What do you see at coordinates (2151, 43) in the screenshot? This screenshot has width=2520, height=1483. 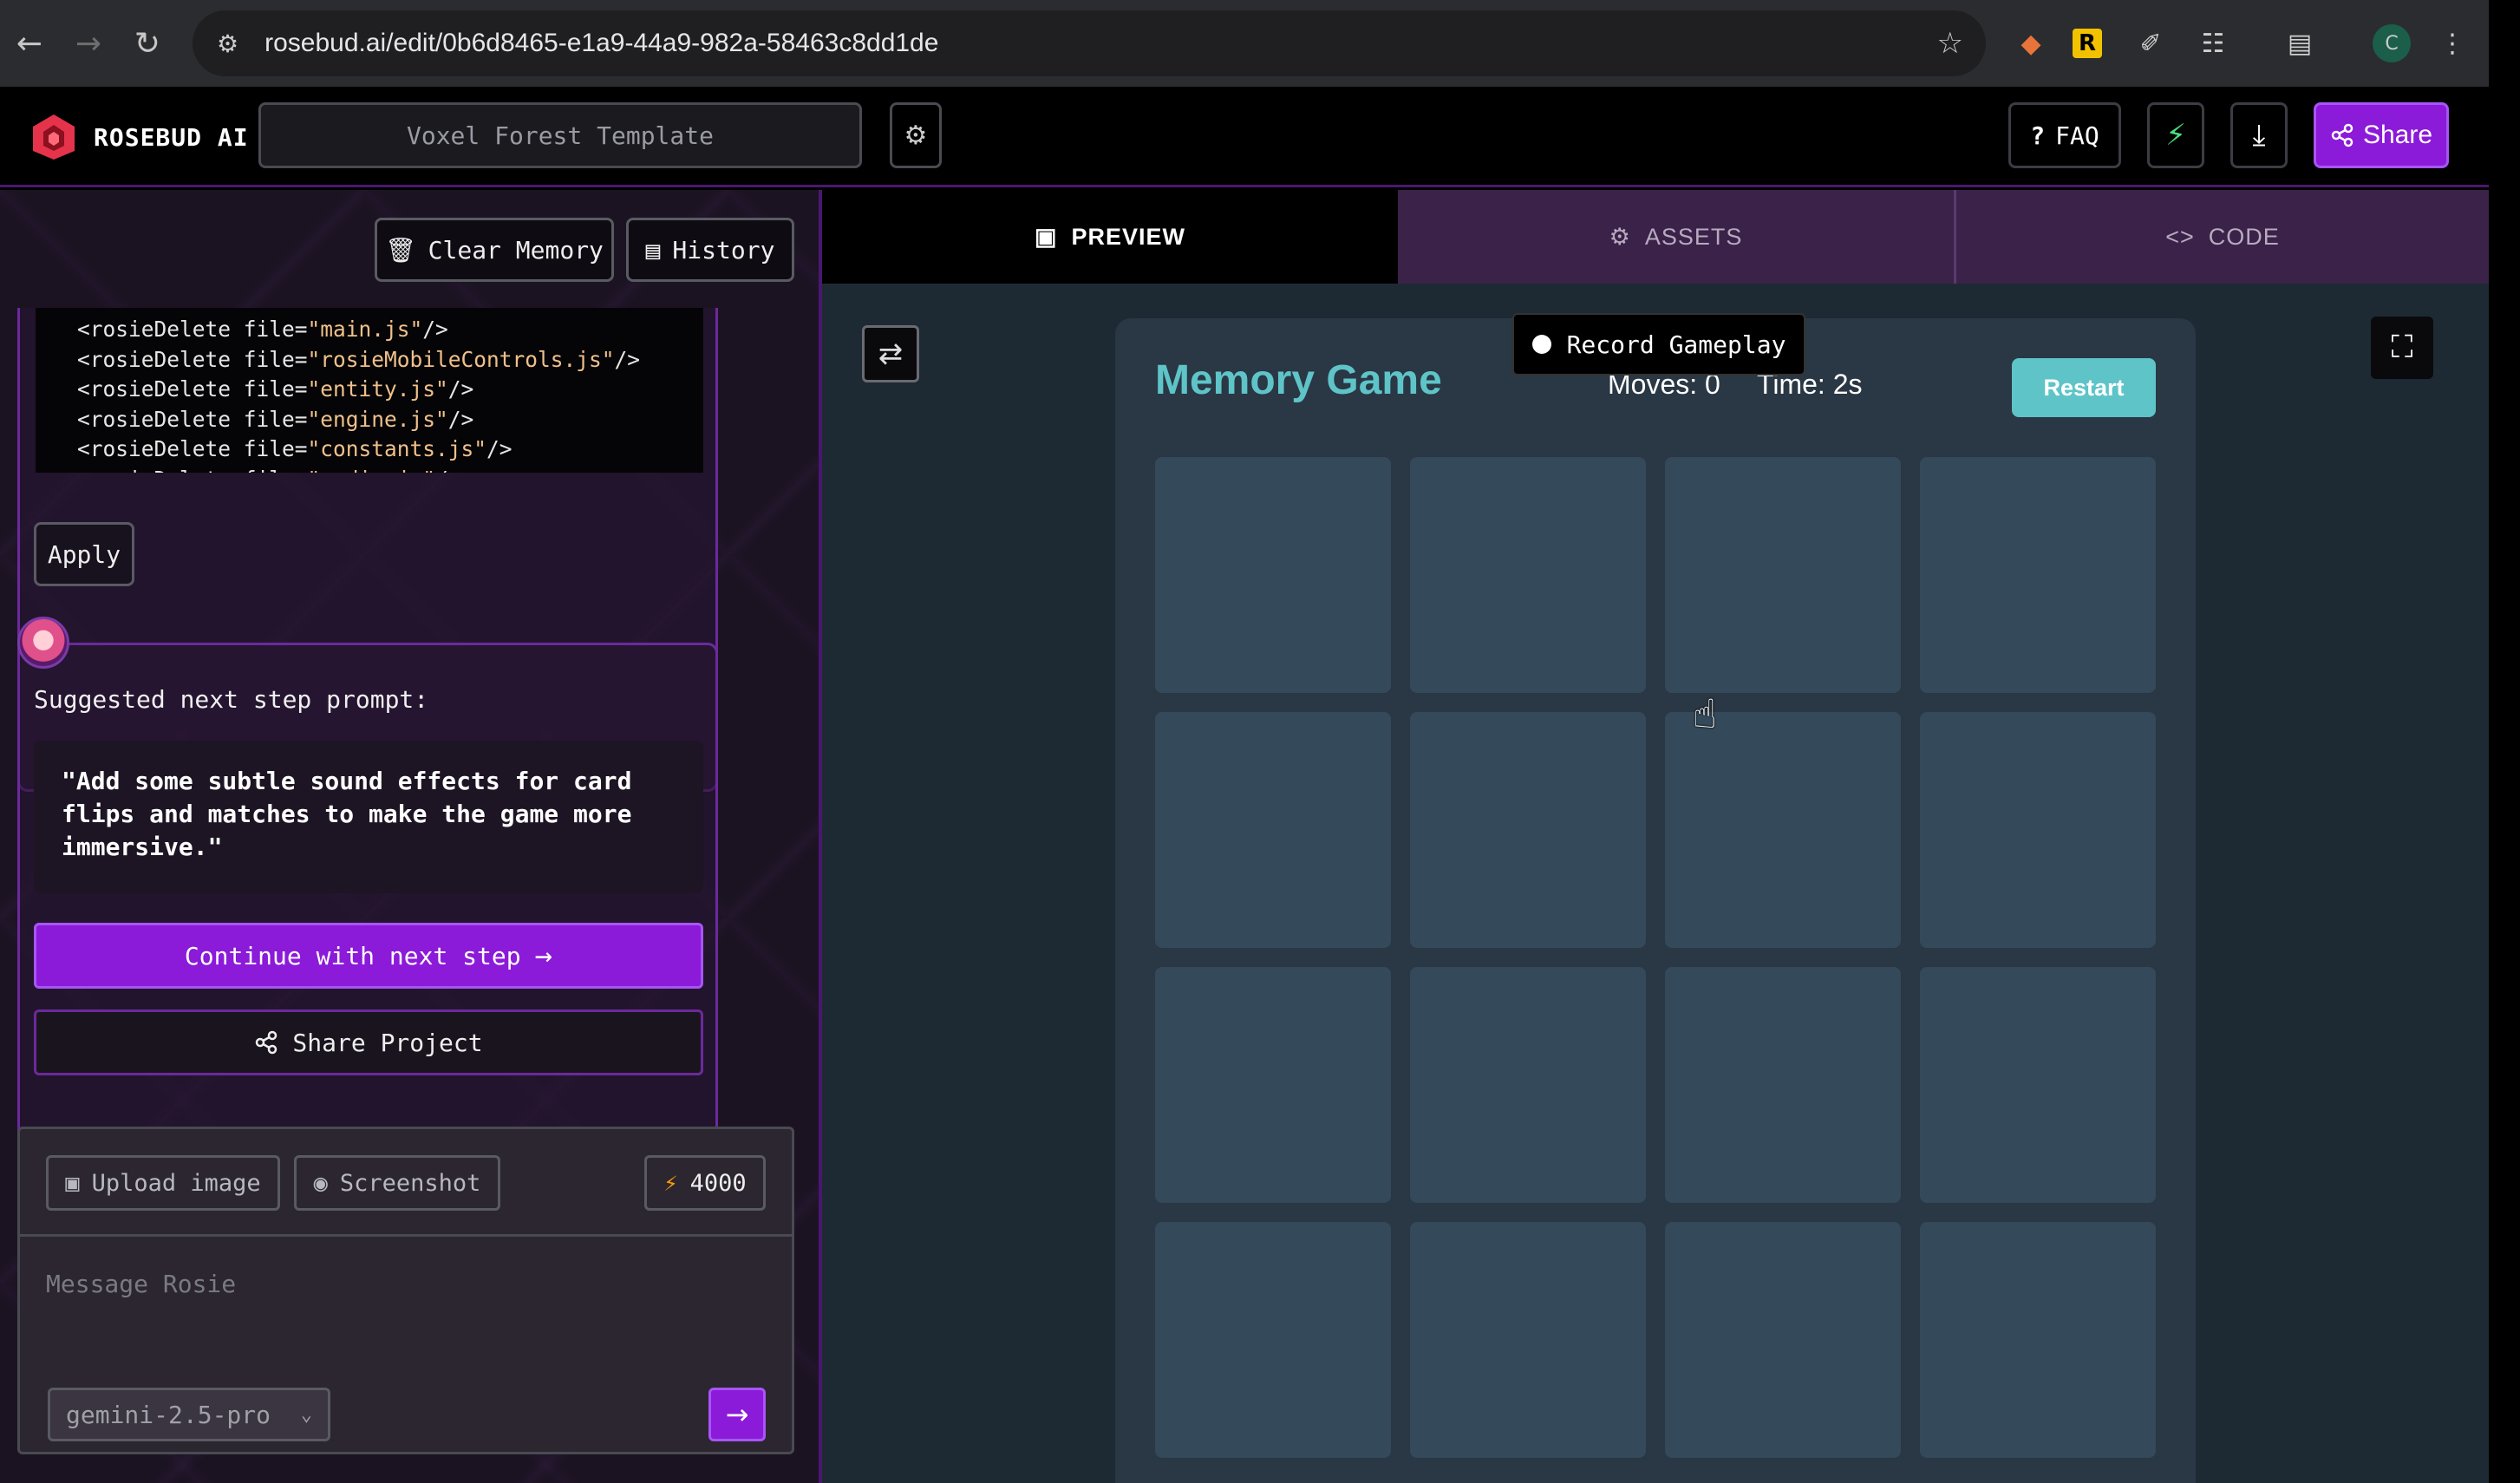 I see `pen-extension-icon: ✐` at bounding box center [2151, 43].